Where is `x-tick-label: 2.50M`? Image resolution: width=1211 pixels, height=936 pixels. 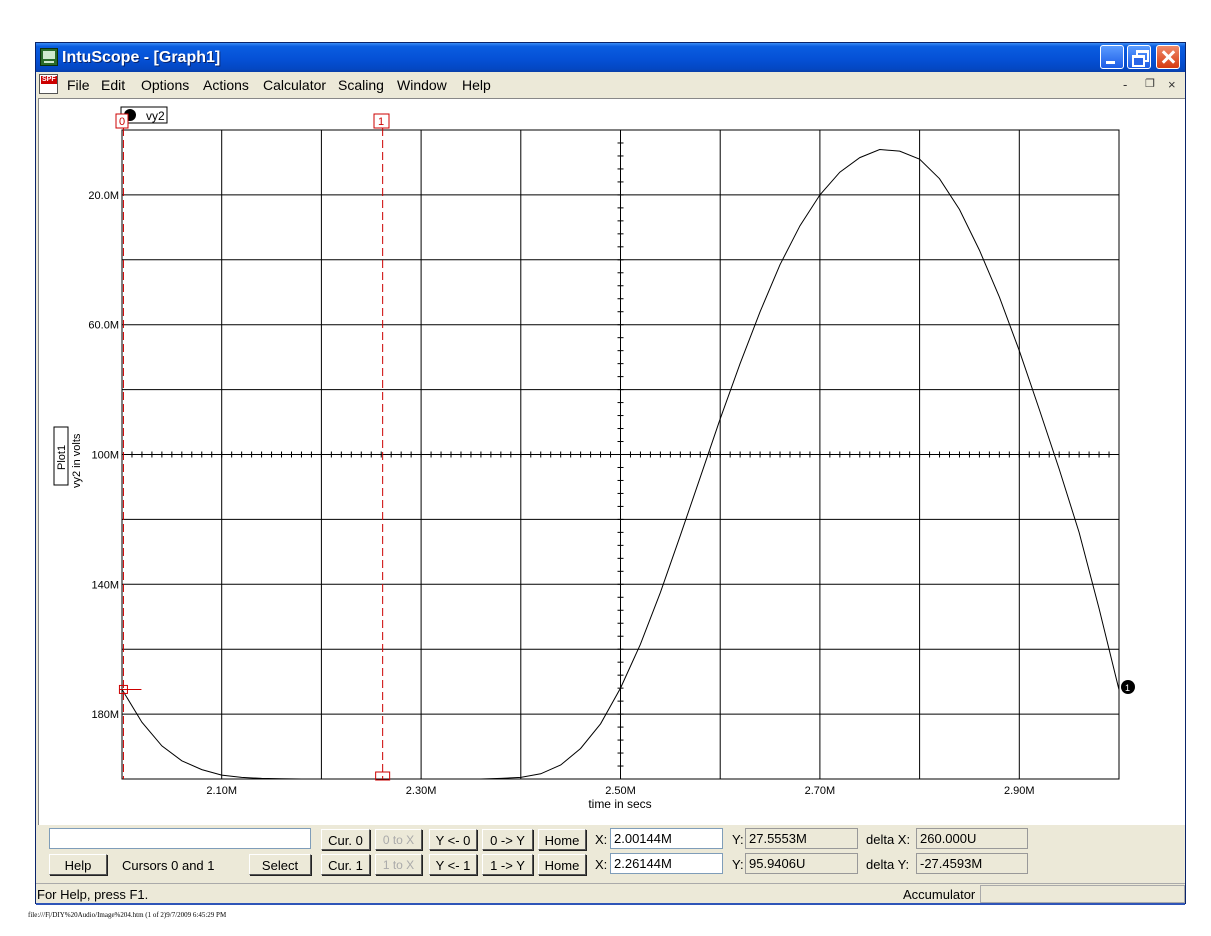
x-tick-label: 2.50M is located at coordinates (620, 791).